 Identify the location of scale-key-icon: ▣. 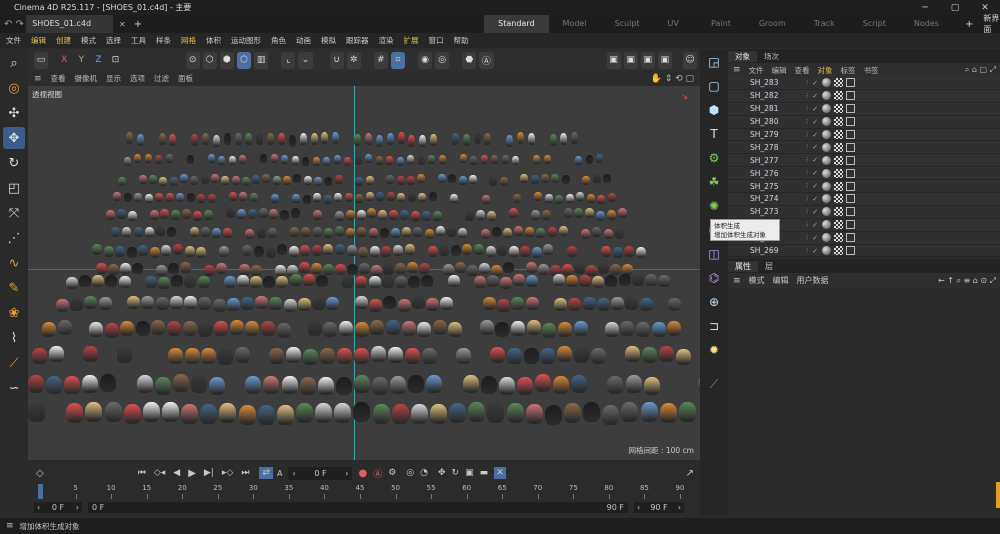
(469, 473).